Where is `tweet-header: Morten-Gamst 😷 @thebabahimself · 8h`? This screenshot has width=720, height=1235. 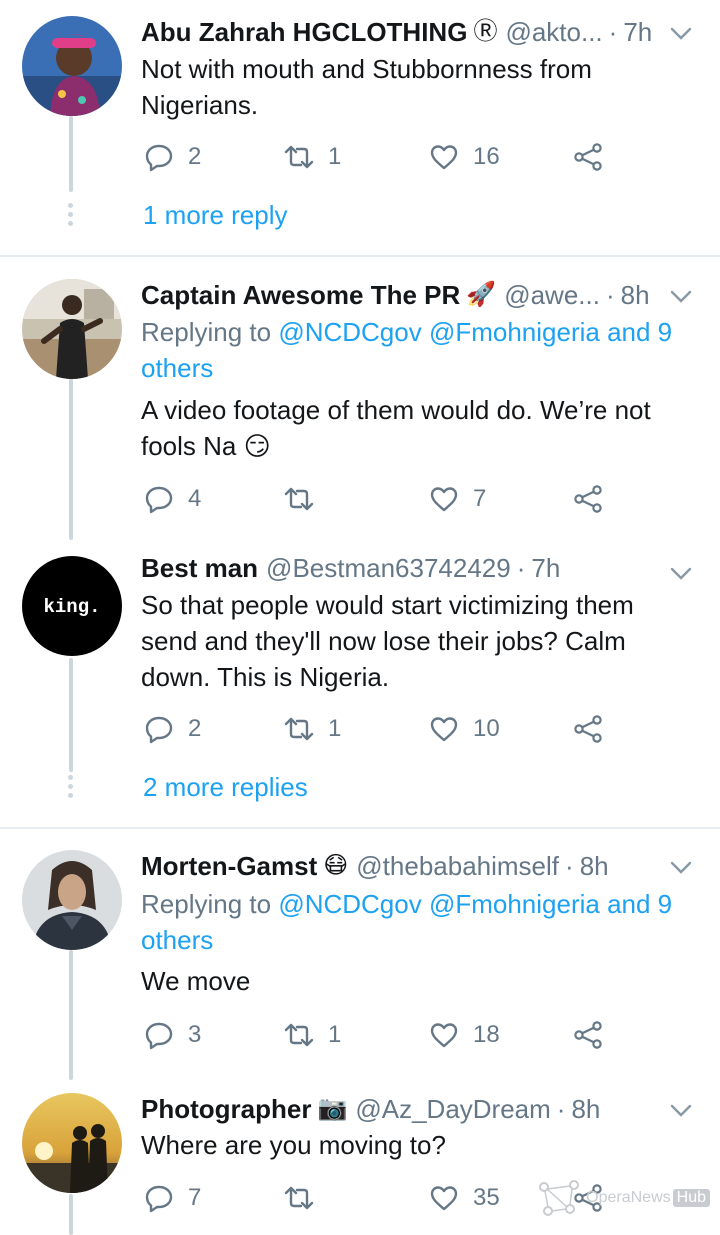
tweet-header: Morten-Gamst 😷 @thebabahimself · 8h is located at coordinates (400, 866).